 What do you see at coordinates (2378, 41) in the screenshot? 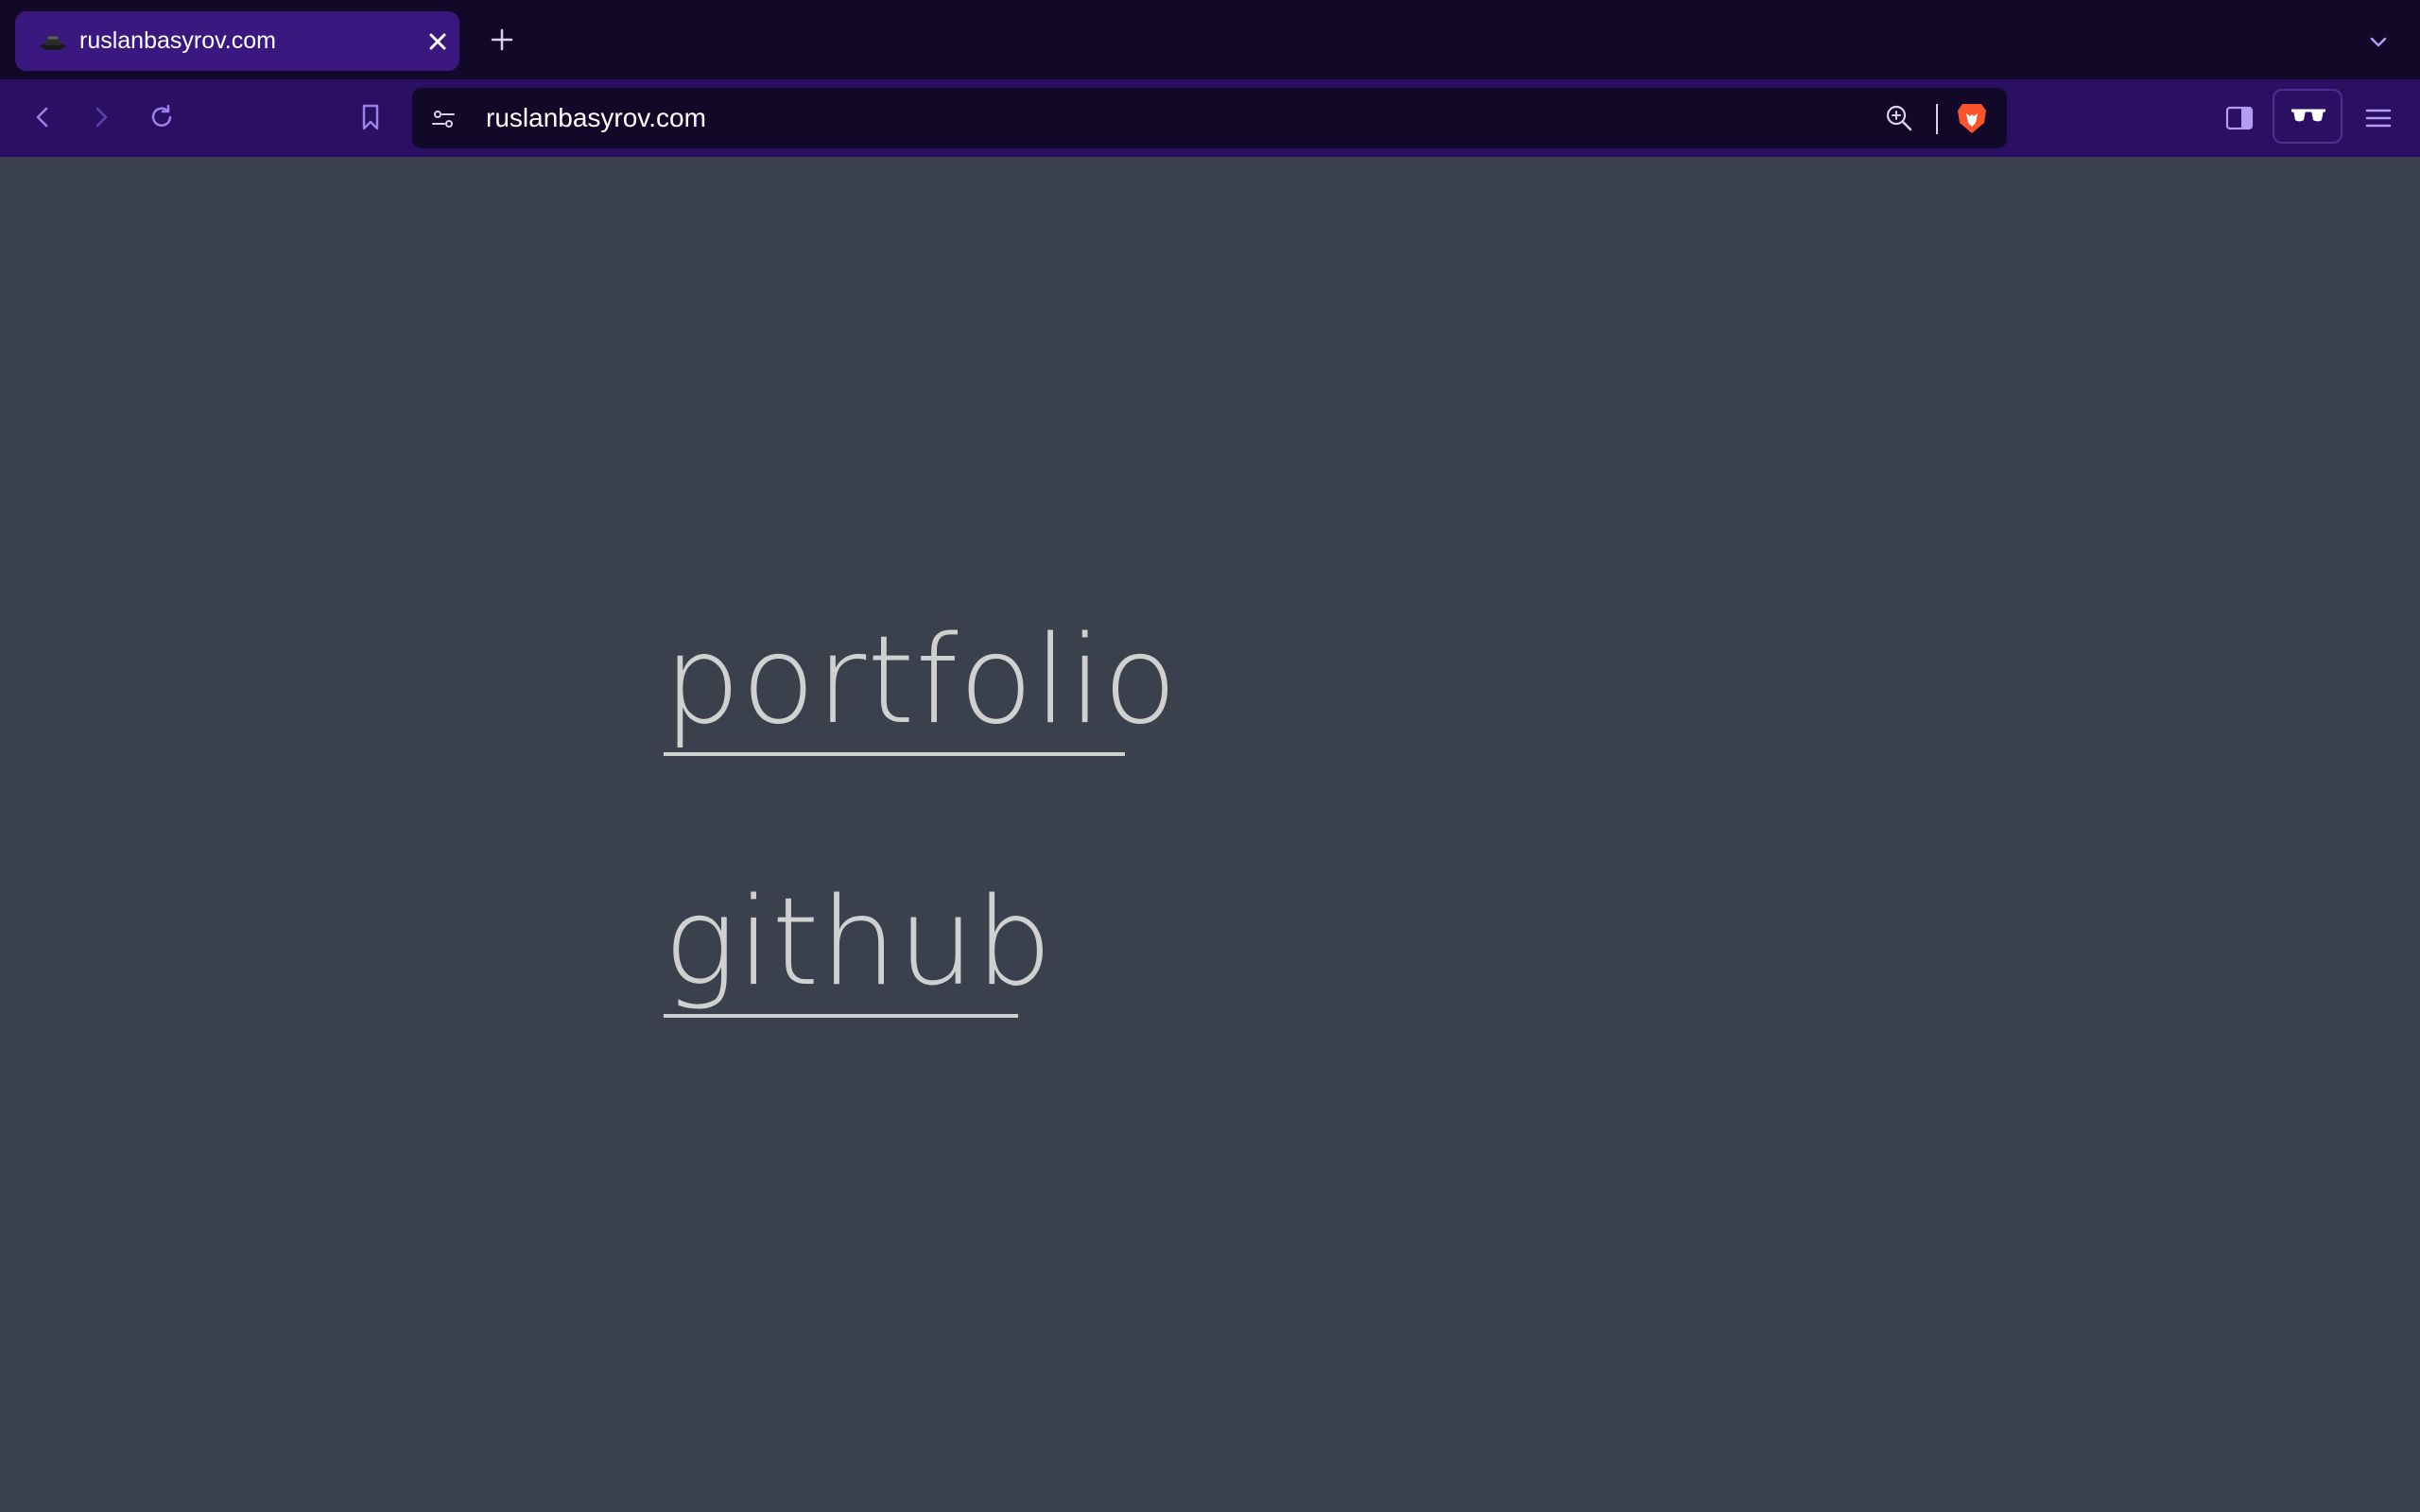
I see `chevron-down-icon` at bounding box center [2378, 41].